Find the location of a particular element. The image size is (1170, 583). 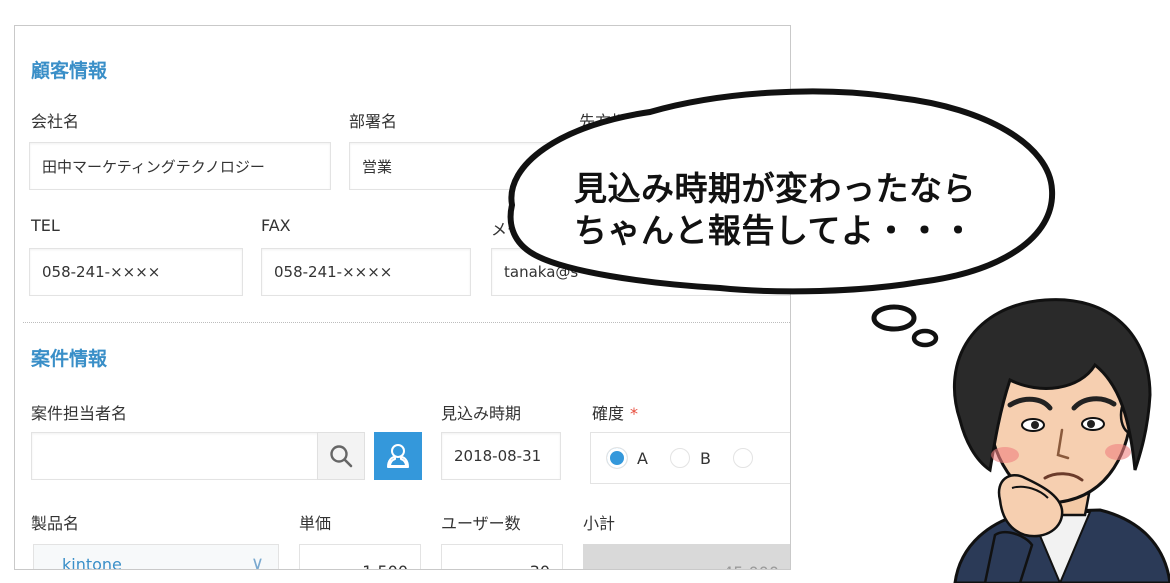

worried-man-illustration is located at coordinates (1061, 440).